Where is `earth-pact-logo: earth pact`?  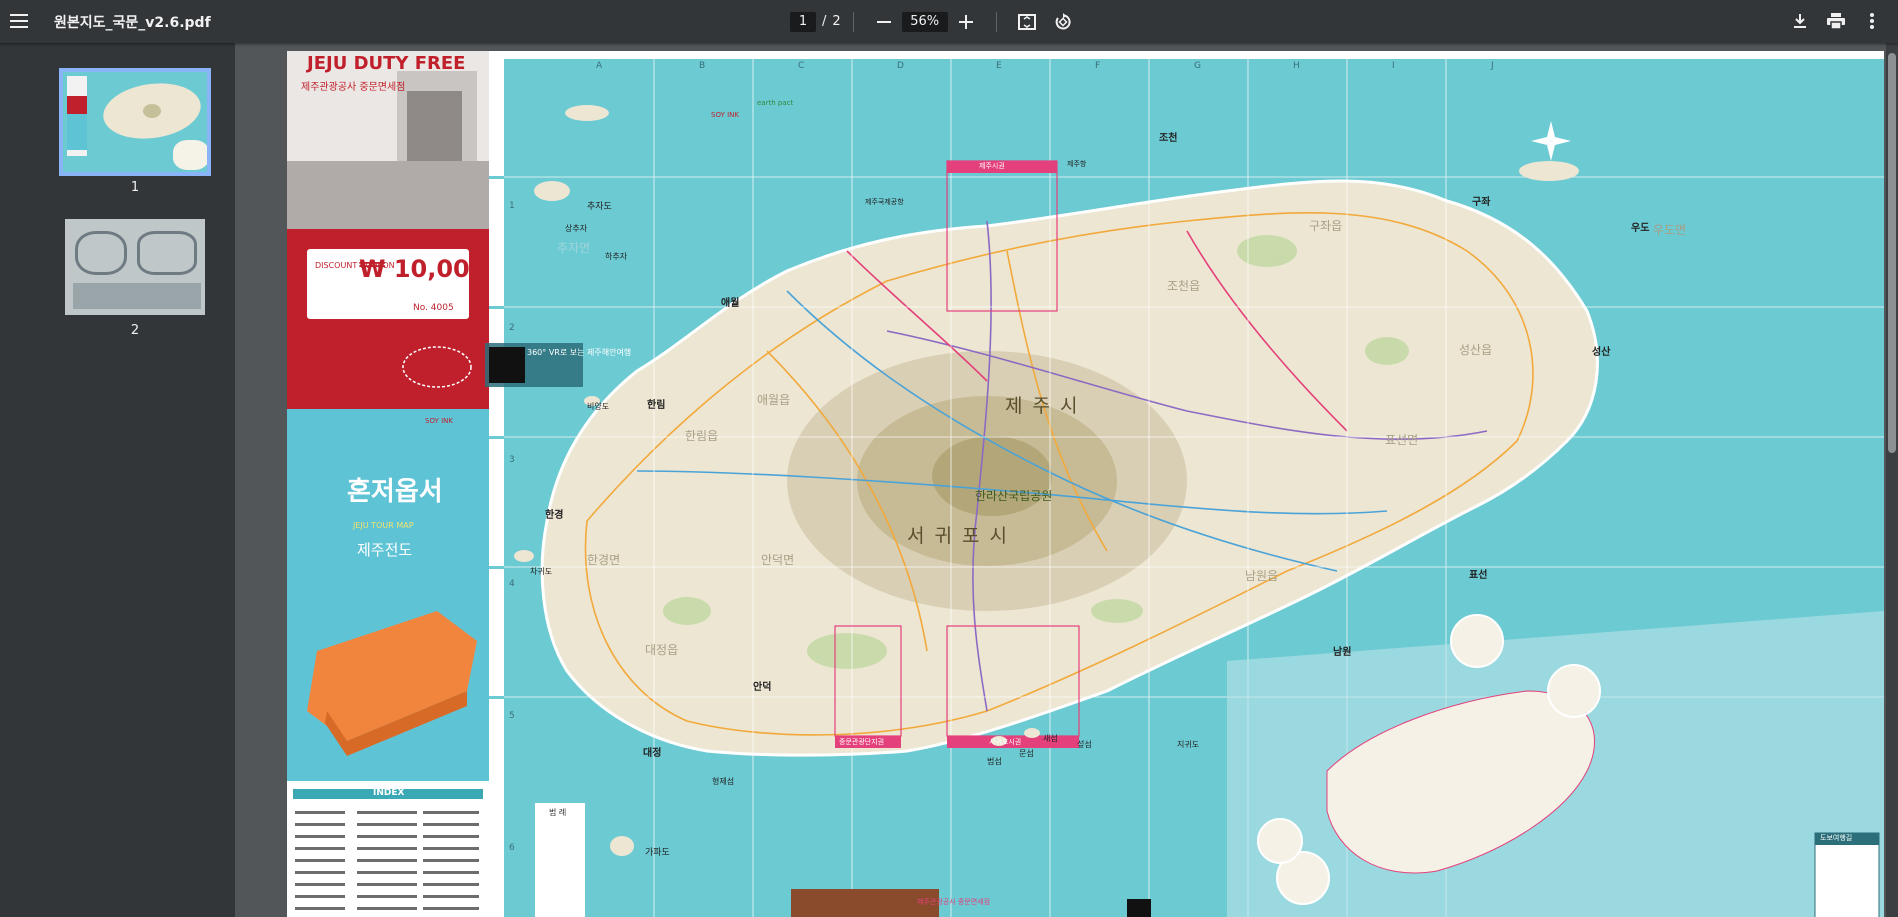
earth-pact-logo: earth pact is located at coordinates (775, 103).